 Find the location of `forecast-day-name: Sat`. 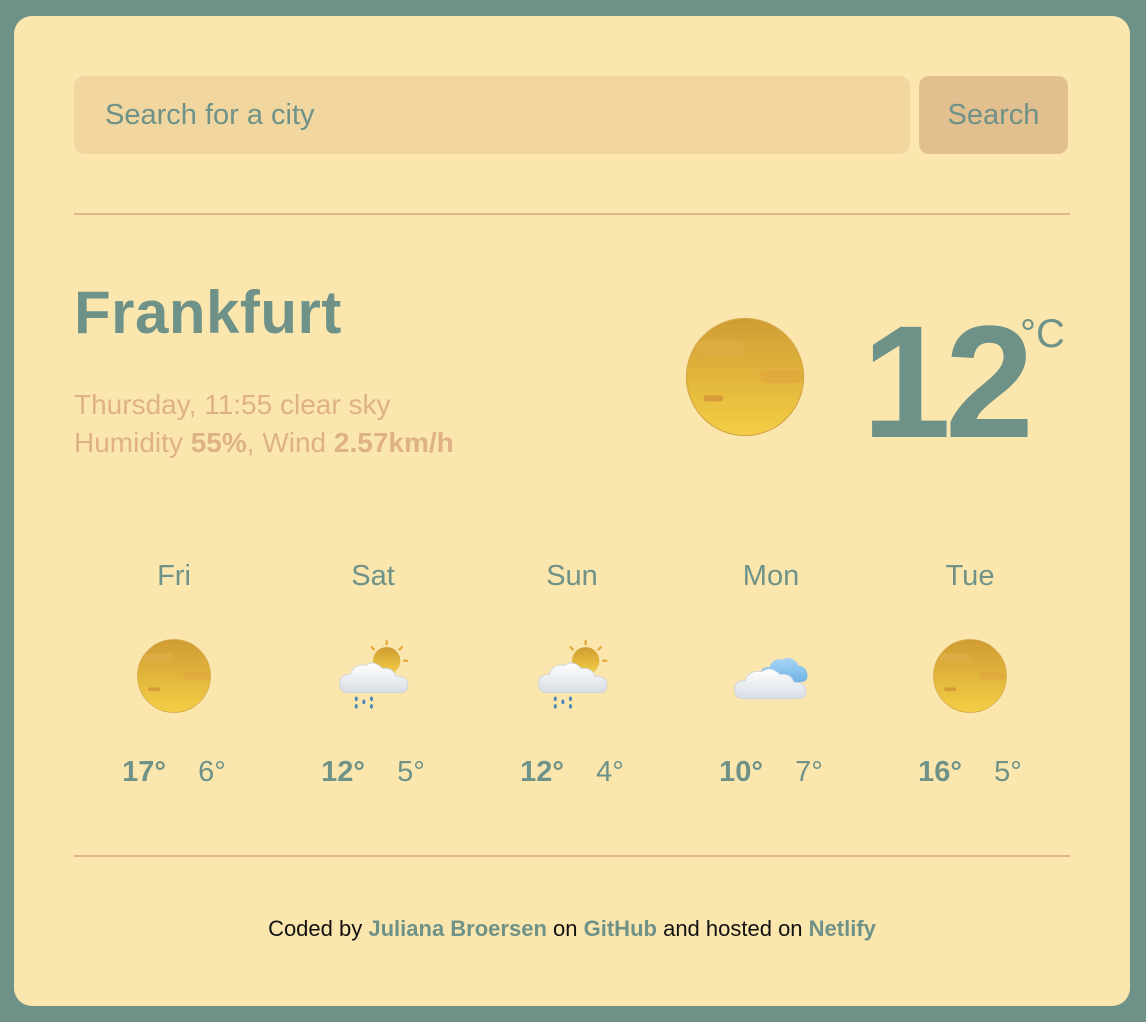

forecast-day-name: Sat is located at coordinates (373, 576).